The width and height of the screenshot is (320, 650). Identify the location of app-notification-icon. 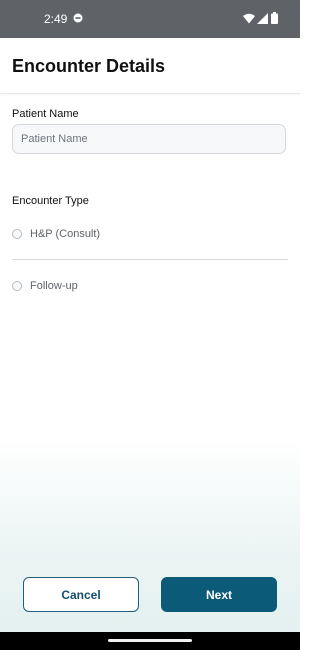
(78, 18).